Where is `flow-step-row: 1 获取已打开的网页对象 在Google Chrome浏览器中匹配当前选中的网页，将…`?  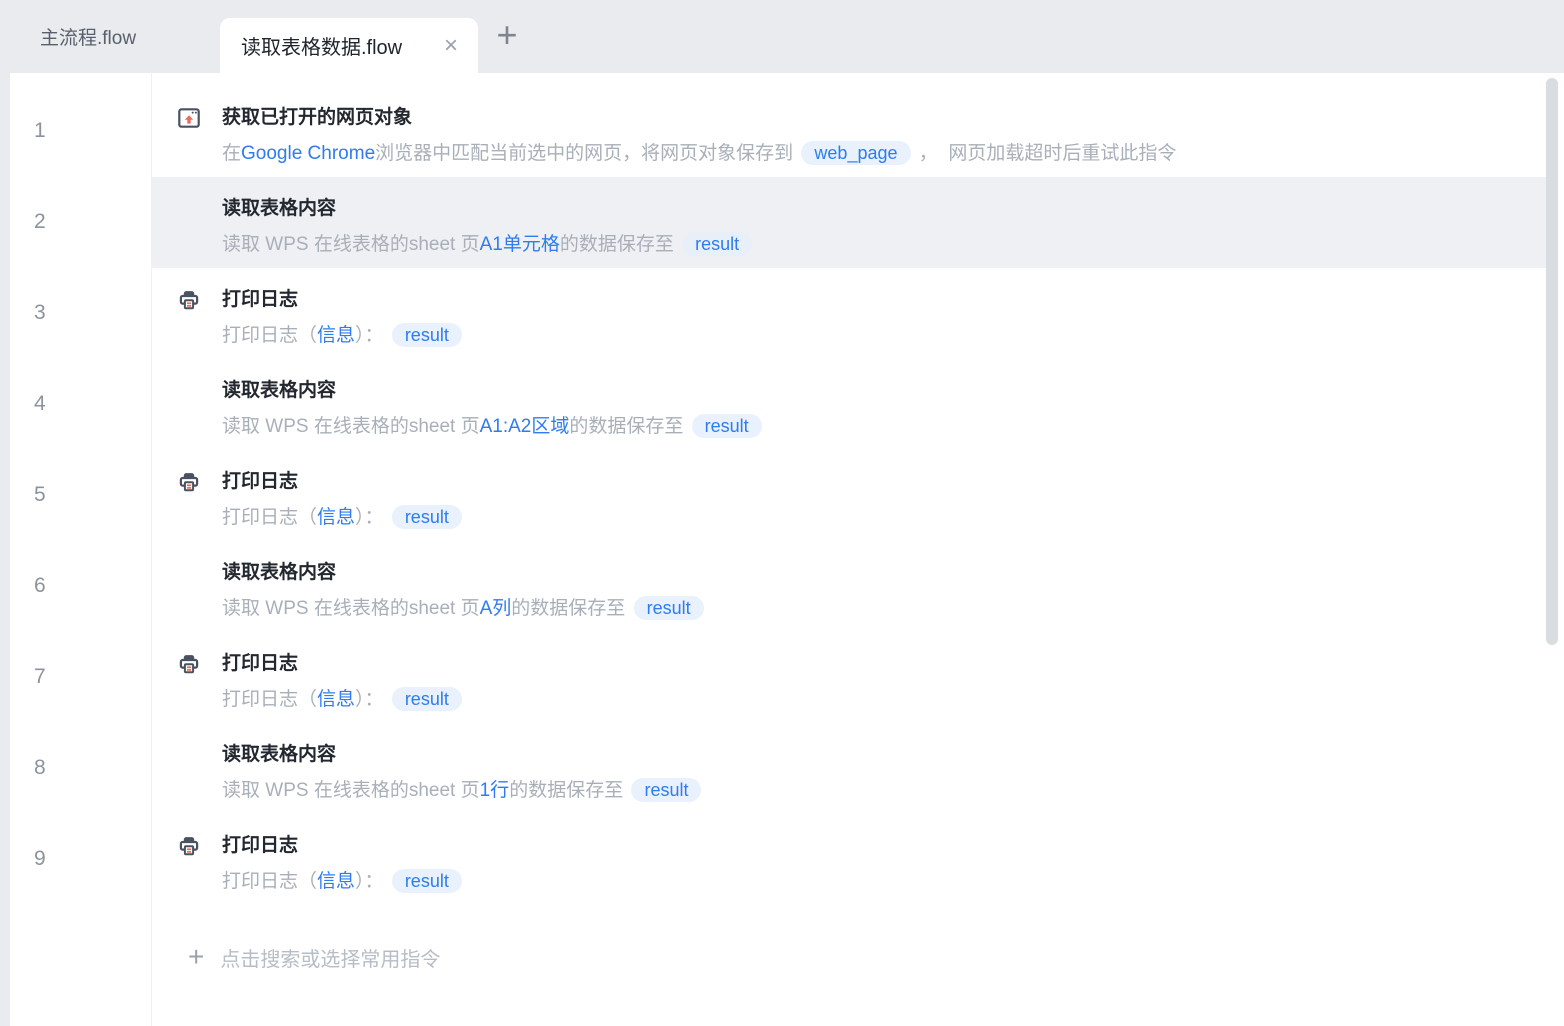 flow-step-row: 1 获取已打开的网页对象 在Google Chrome浏览器中匹配当前选中的网页，将… is located at coordinates (787, 131).